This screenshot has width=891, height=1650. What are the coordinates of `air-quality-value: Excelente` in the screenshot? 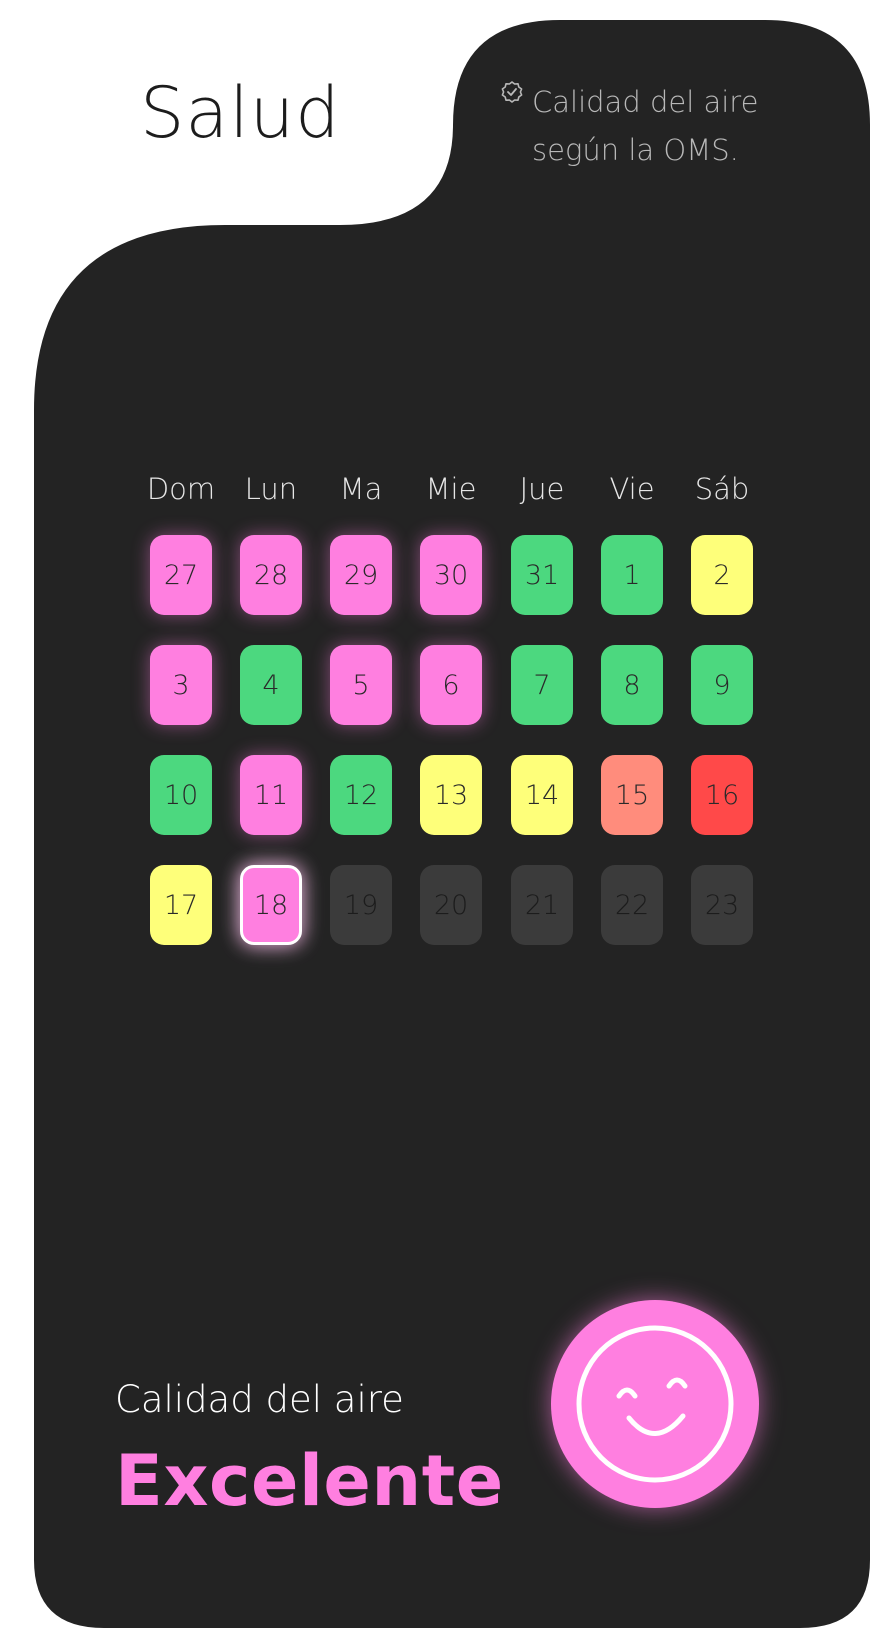 It's located at (309, 1481).